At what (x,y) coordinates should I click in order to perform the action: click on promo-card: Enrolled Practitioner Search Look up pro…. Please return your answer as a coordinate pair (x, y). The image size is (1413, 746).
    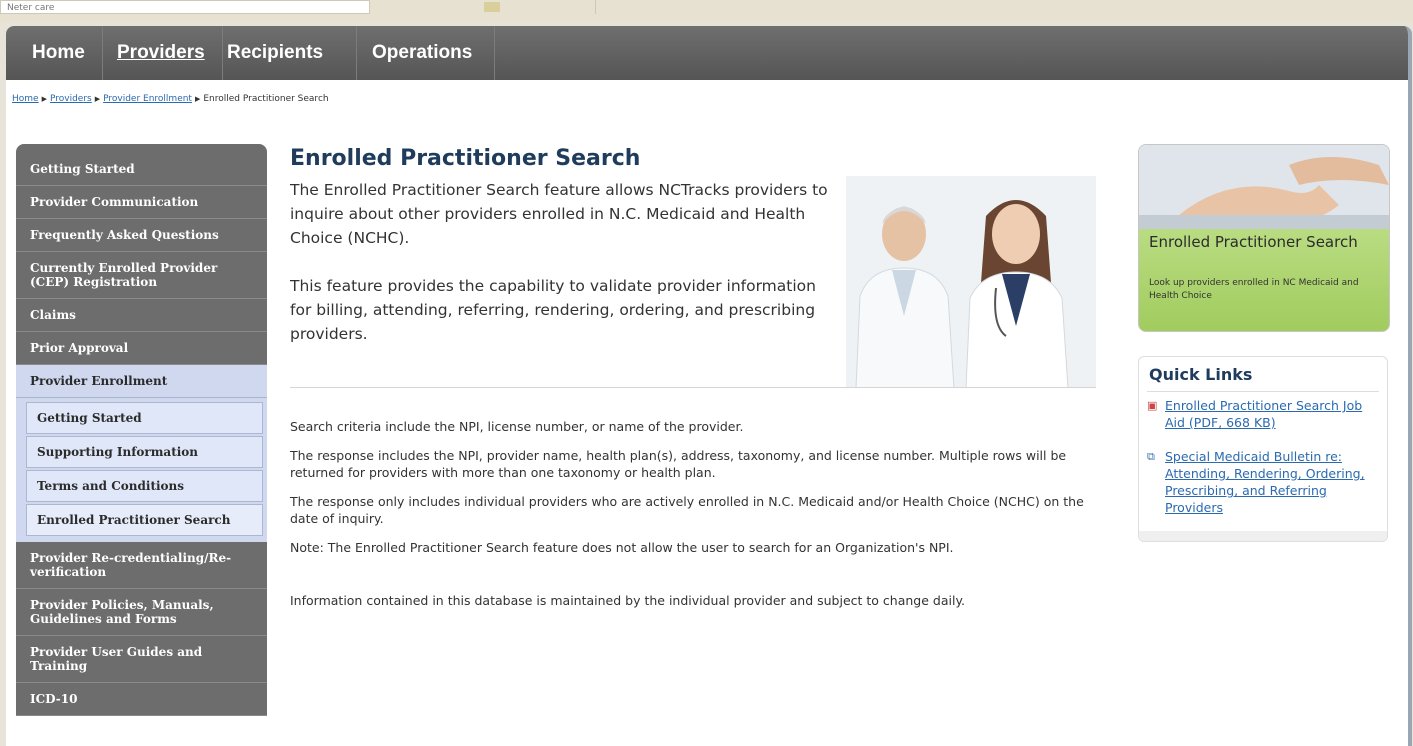
    Looking at the image, I should click on (1264, 238).